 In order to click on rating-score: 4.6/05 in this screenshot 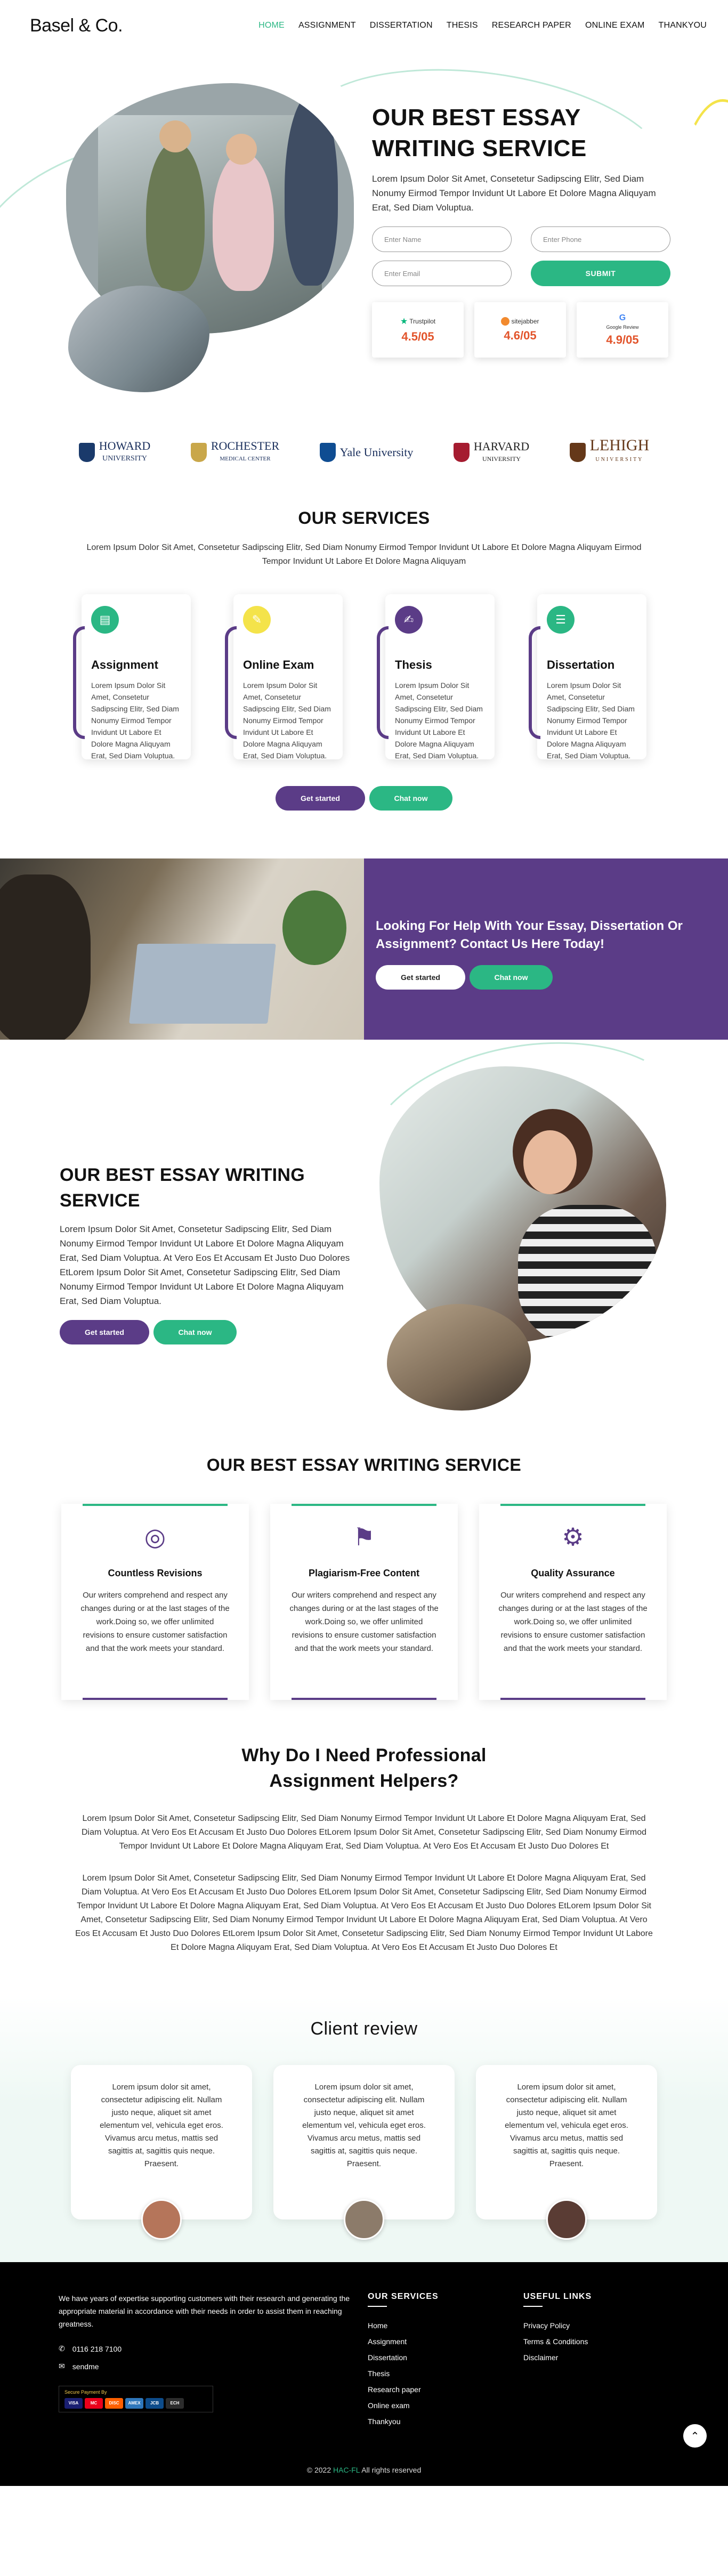, I will do `click(520, 335)`.